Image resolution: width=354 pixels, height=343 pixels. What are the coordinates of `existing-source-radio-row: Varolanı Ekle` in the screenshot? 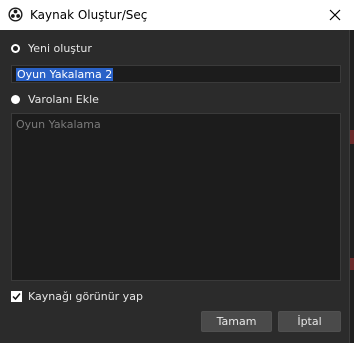 It's located at (55, 99).